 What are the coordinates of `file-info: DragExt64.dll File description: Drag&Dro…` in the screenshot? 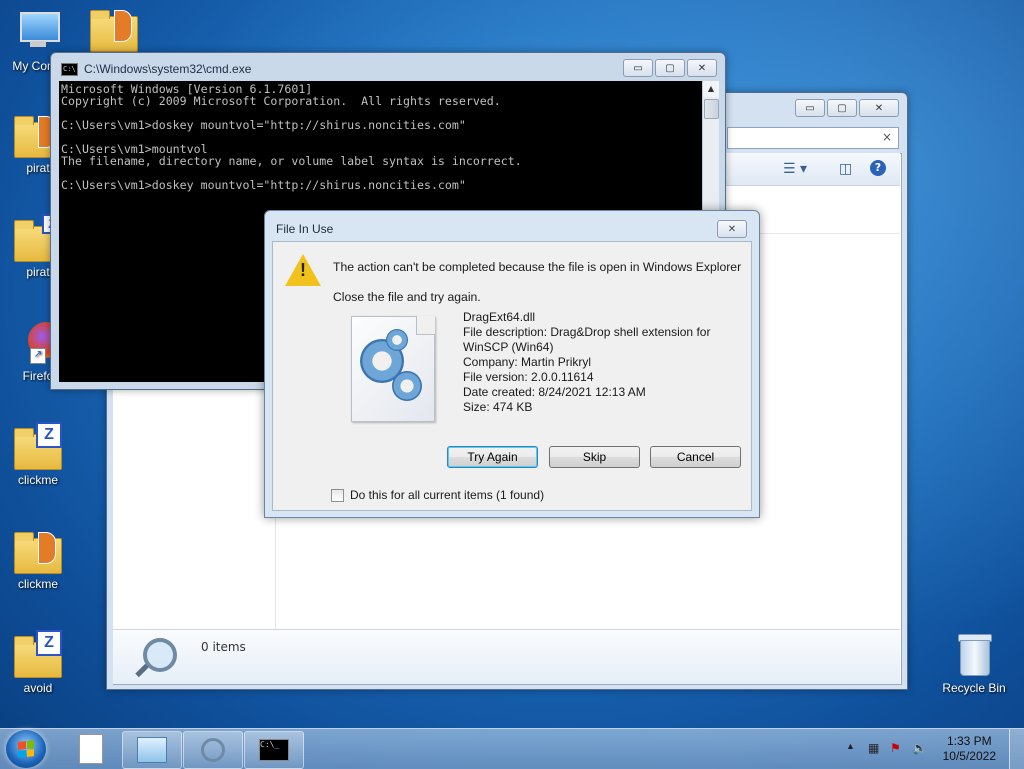 It's located at (598, 362).